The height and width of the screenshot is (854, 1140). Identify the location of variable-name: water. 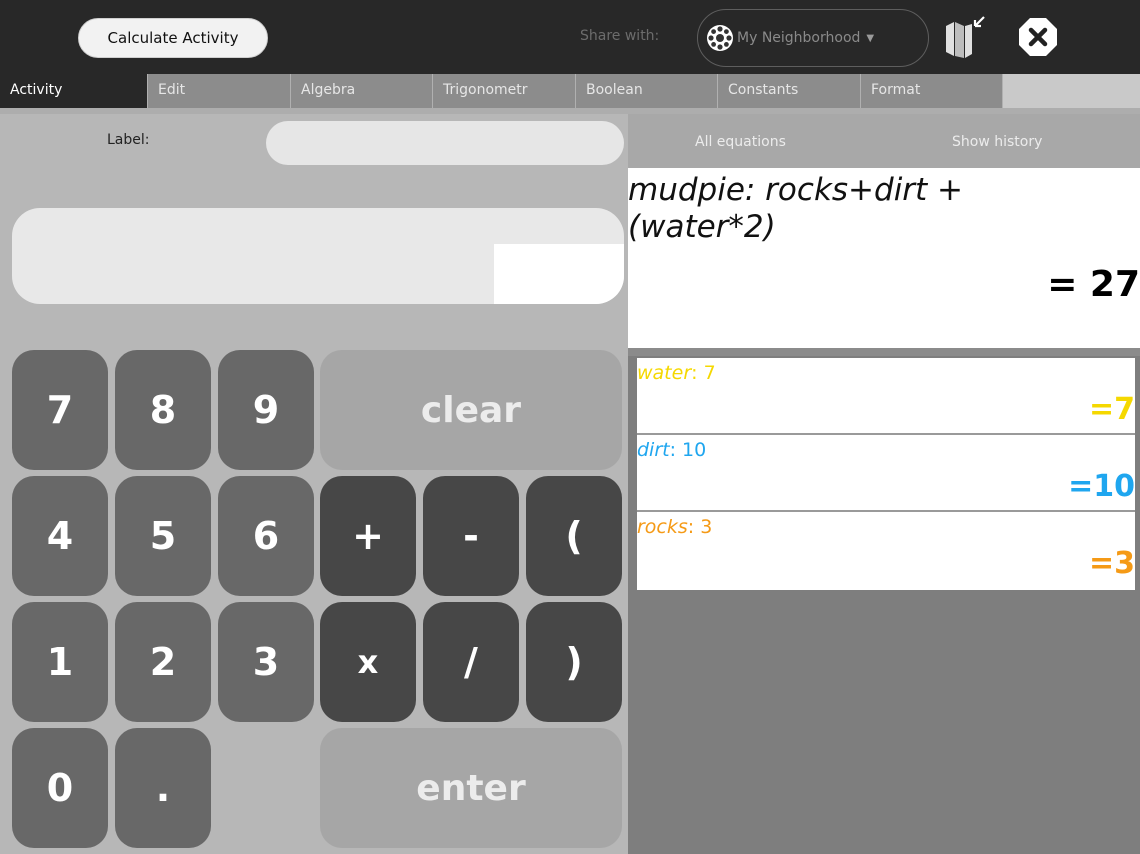
(664, 373).